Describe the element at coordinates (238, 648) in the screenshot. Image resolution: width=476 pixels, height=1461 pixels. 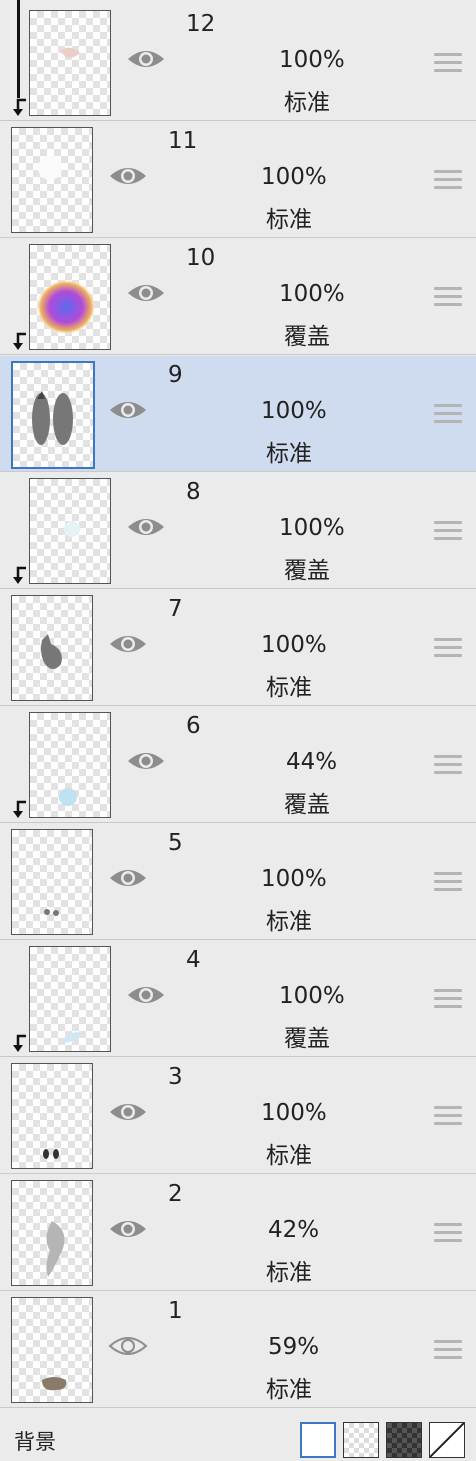
I see `layer-row: 7 100% 标准` at that location.